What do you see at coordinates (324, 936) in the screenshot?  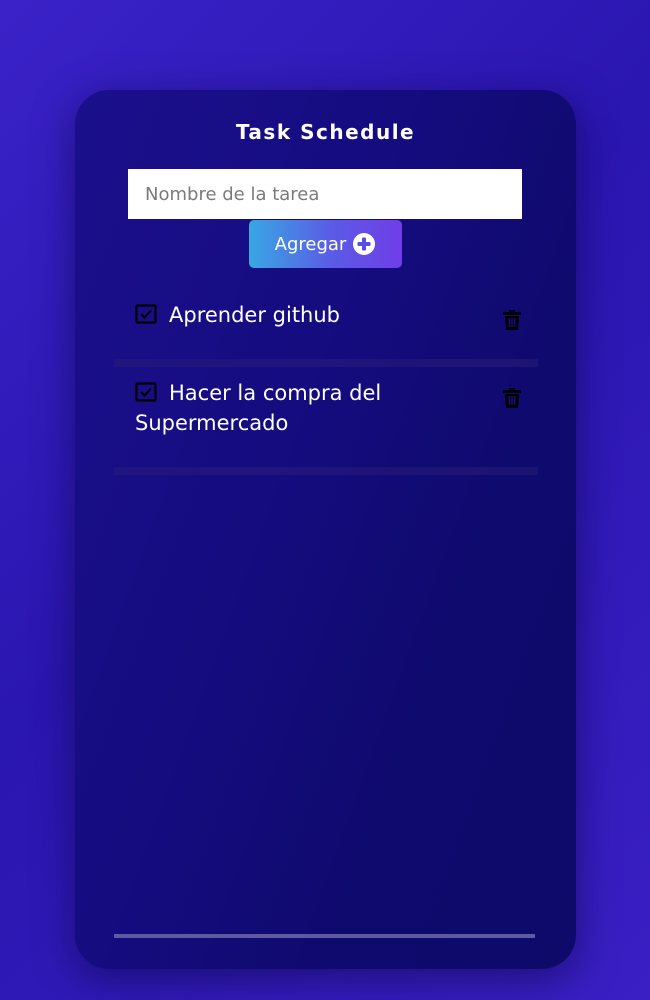 I see `bottom-bar` at bounding box center [324, 936].